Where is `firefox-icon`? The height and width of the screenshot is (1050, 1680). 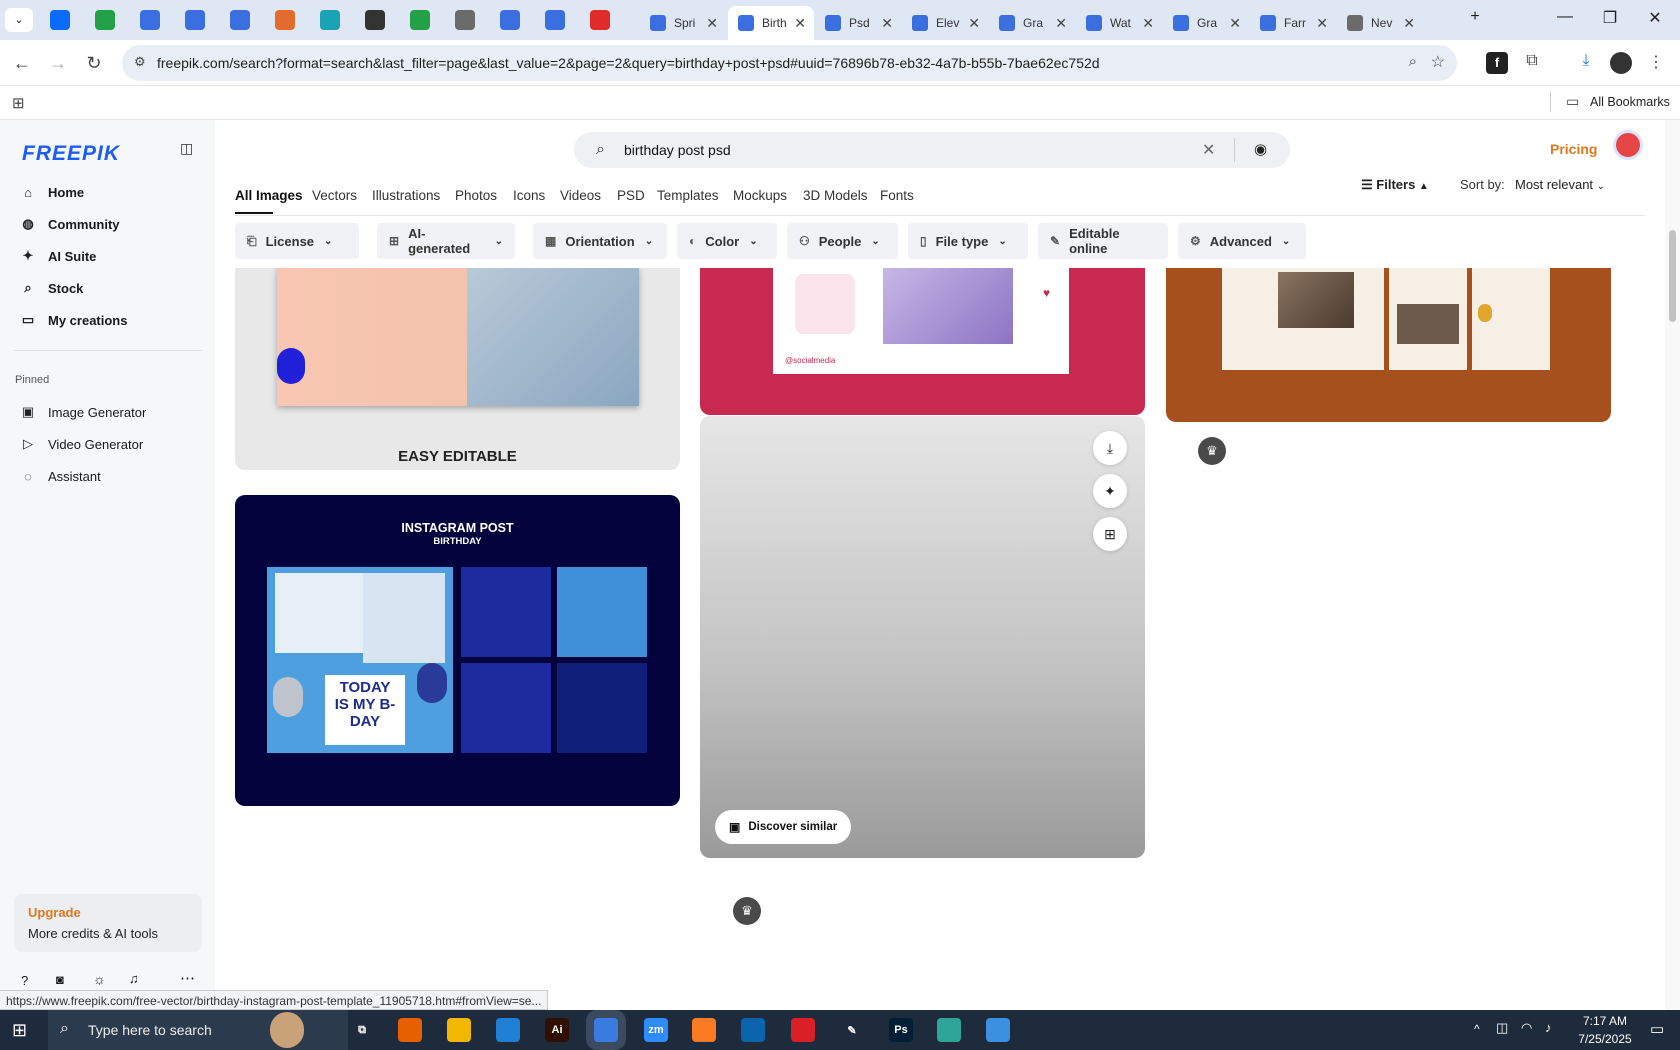
firefox-icon is located at coordinates (410, 1030).